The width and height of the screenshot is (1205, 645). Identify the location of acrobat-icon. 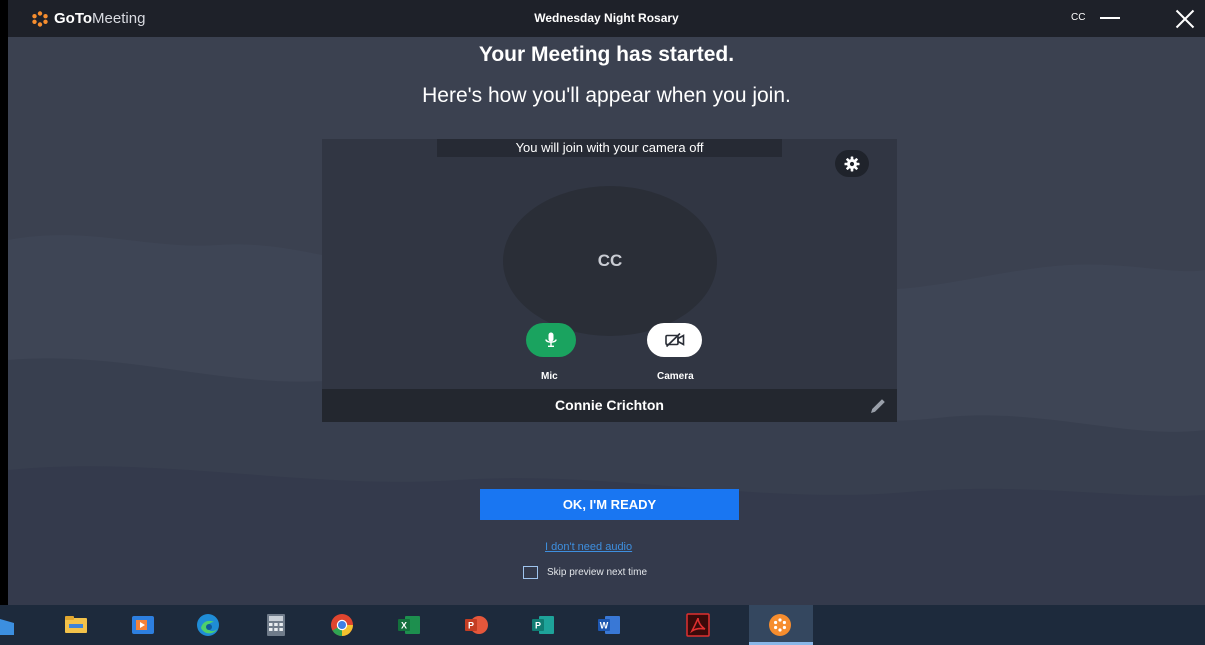
(698, 625).